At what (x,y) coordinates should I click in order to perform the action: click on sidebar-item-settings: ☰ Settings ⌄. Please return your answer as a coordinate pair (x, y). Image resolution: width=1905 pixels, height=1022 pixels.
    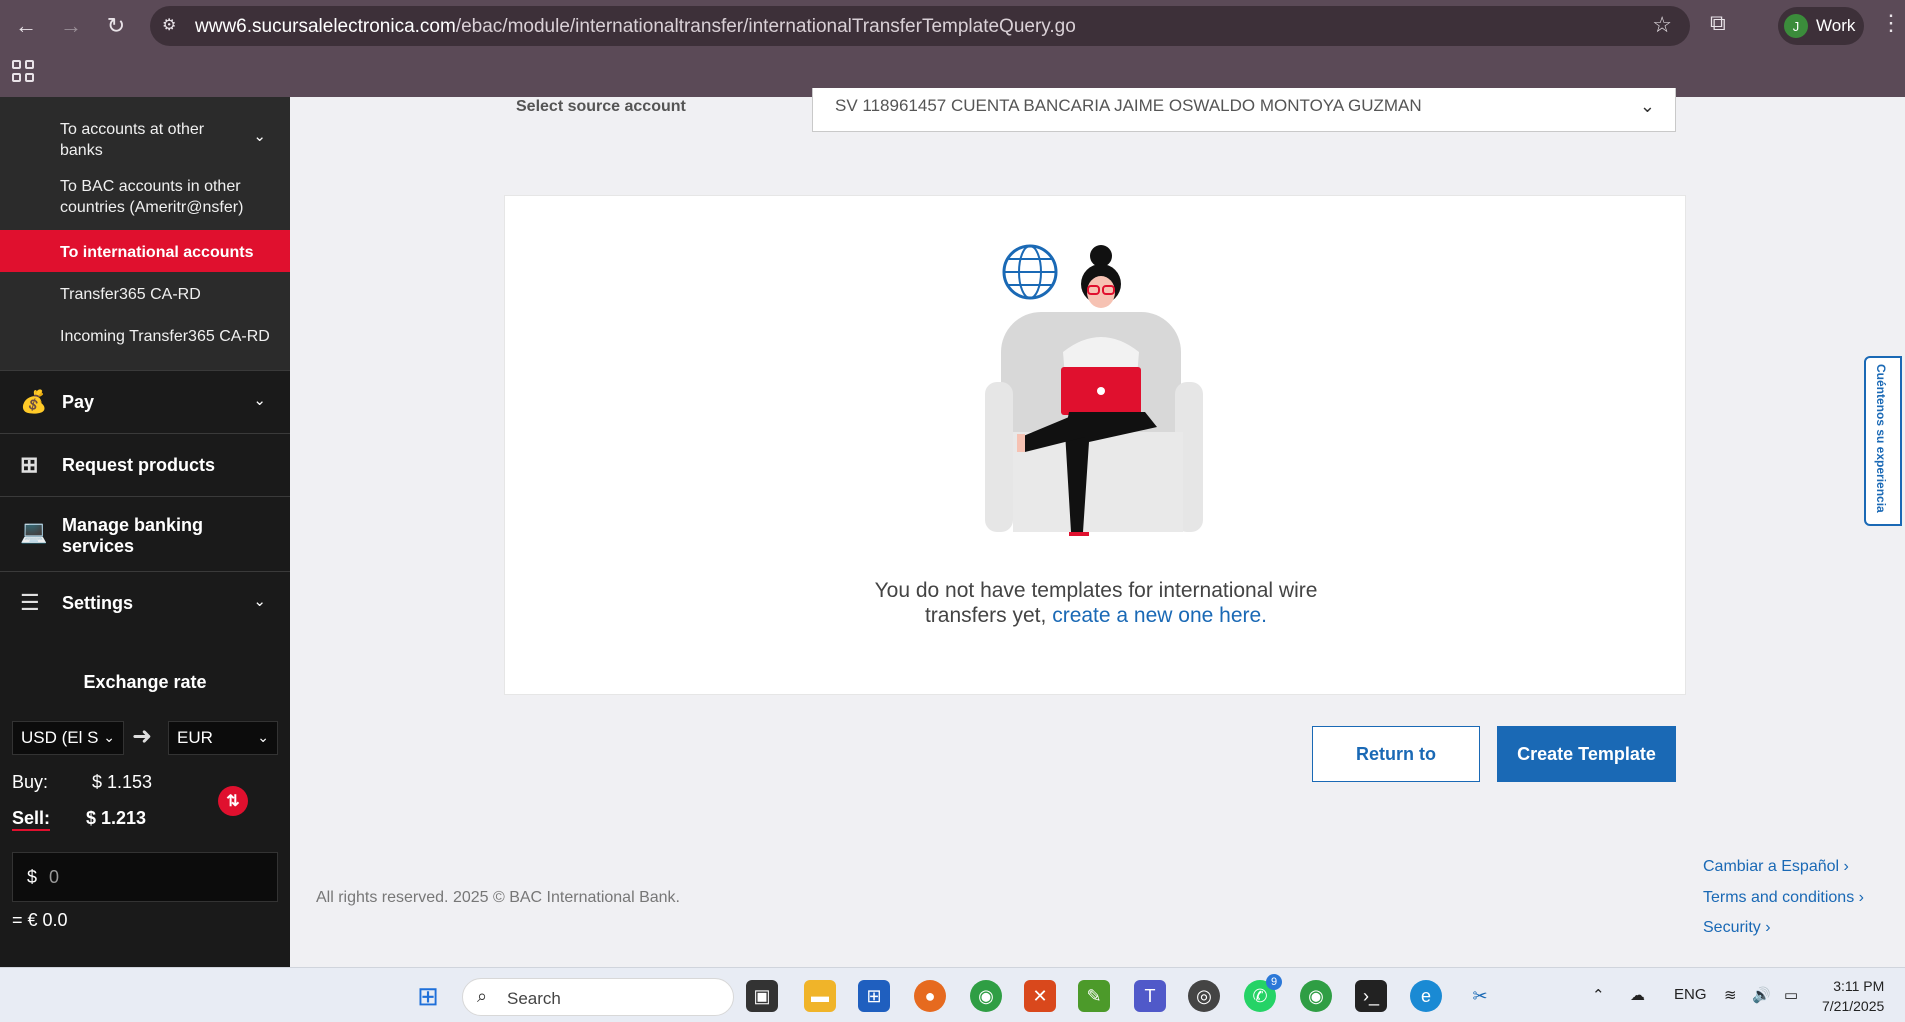
    Looking at the image, I should click on (145, 602).